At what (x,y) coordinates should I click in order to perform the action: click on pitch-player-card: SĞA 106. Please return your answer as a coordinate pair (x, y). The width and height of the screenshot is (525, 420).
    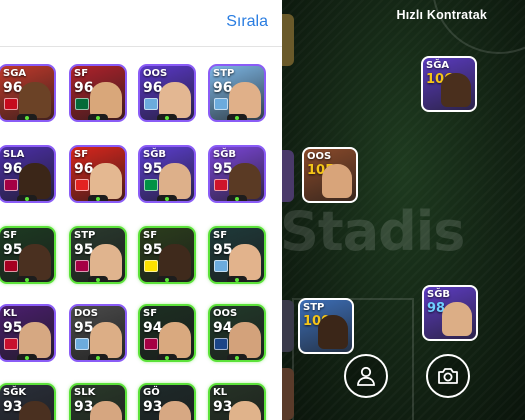
    Looking at the image, I should click on (449, 84).